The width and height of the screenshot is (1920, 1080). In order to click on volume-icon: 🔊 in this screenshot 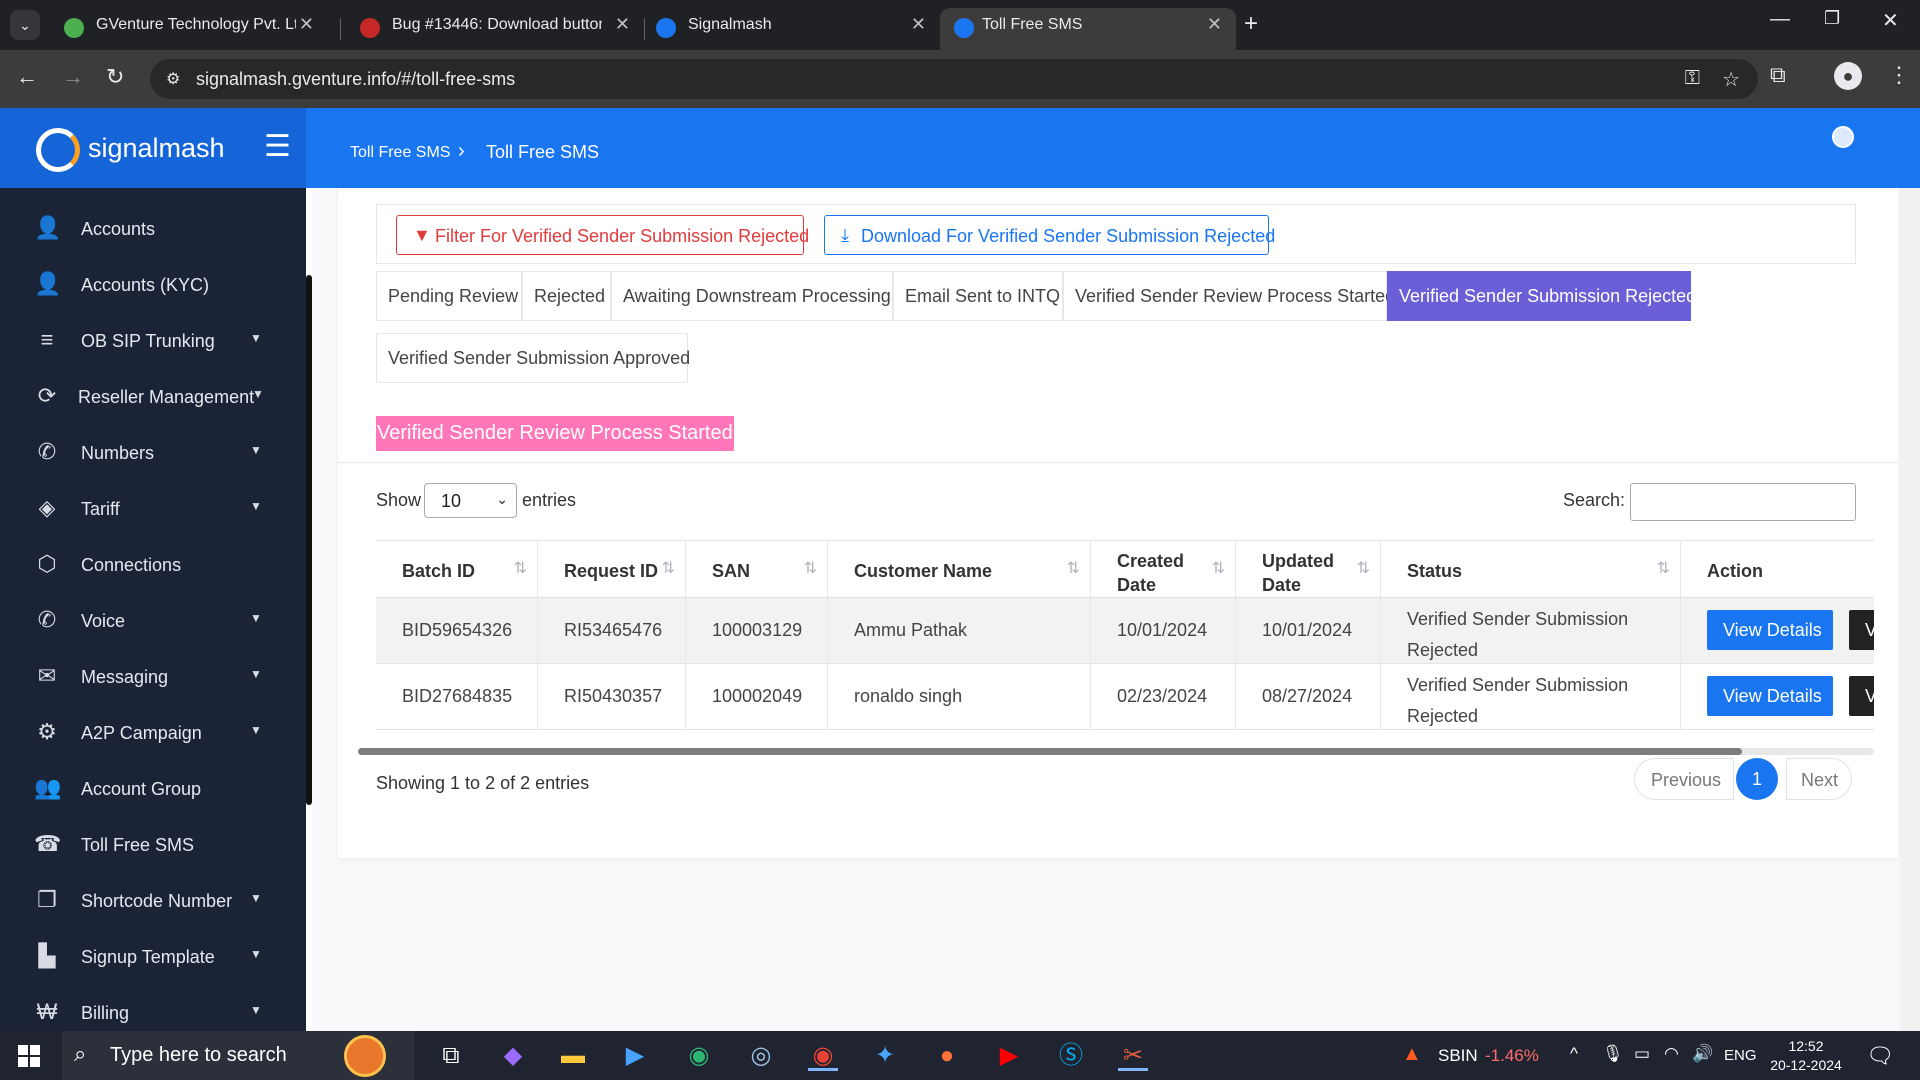, I will do `click(1702, 1054)`.